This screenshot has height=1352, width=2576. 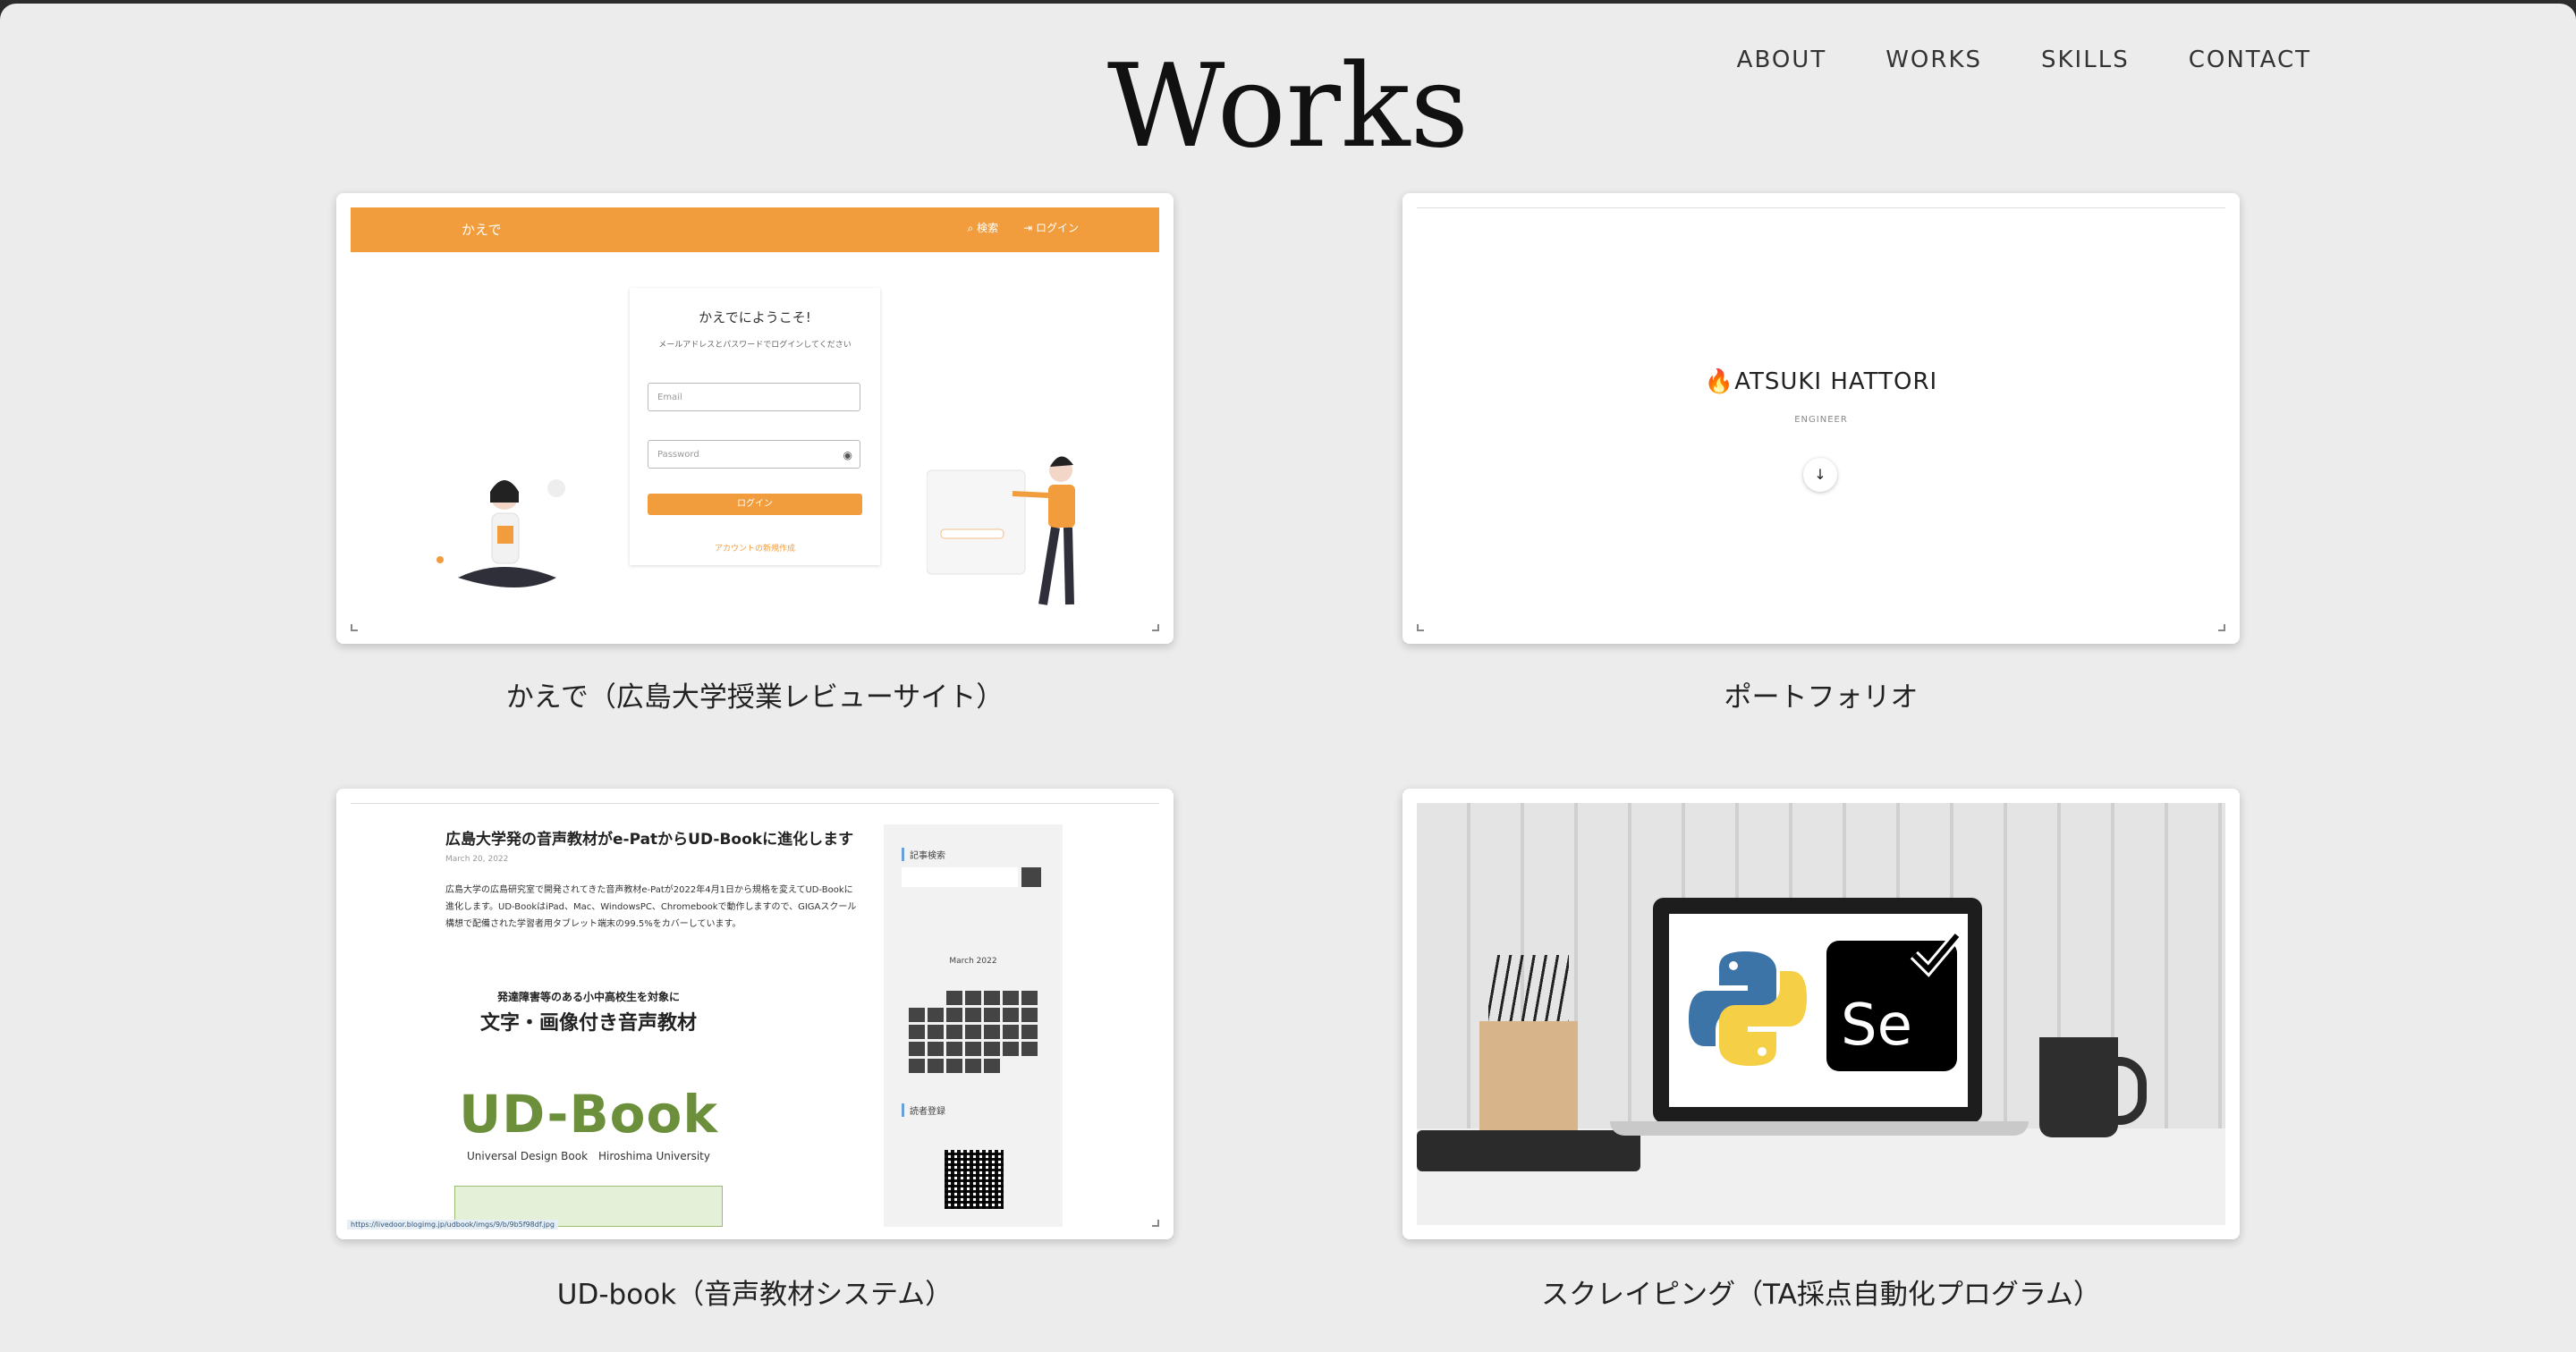 What do you see at coordinates (754, 454) in the screenshot?
I see `kaede-password-field: Password ◉` at bounding box center [754, 454].